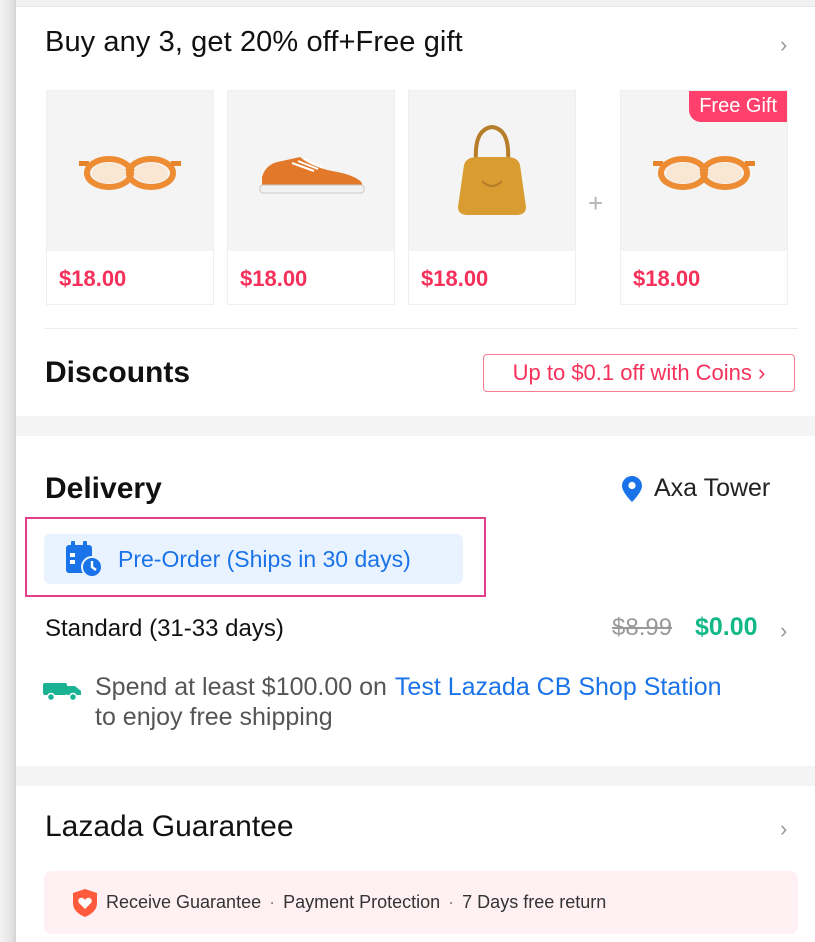 This screenshot has height=942, width=815. I want to click on shipping-new-price: $0.00, so click(726, 627).